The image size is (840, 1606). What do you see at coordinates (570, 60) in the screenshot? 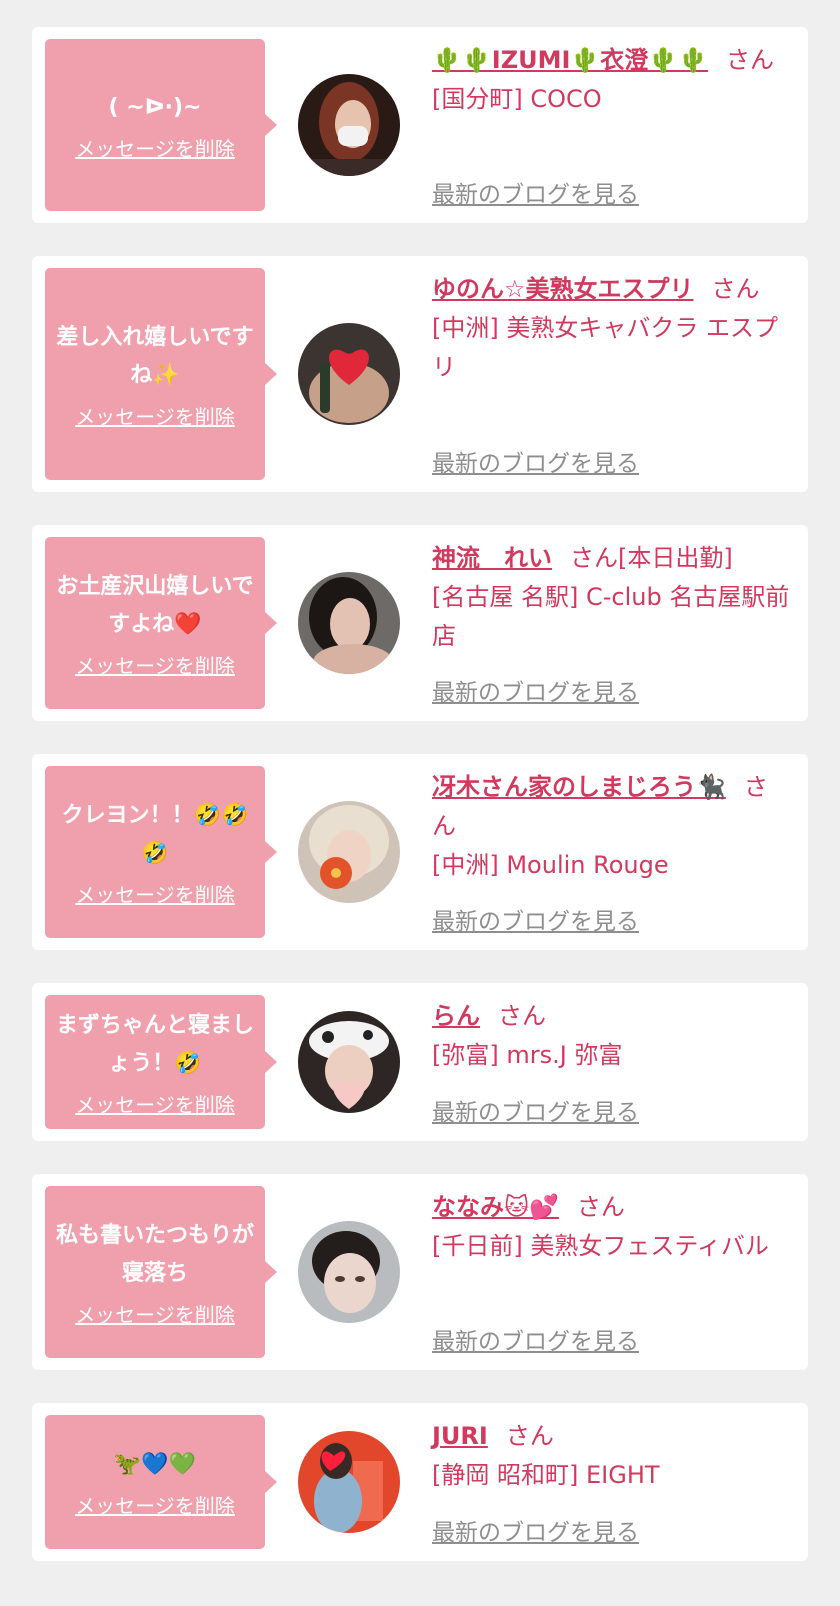
I see `user-name-link: 🌵🌵IZUMI🌵衣澄🌵🌵` at bounding box center [570, 60].